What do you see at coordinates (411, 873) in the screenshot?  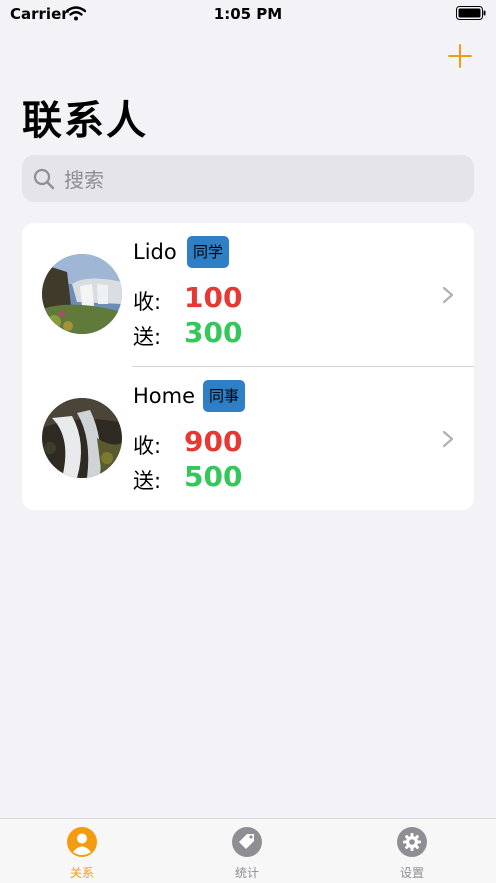 I see `tab-label: 设置` at bounding box center [411, 873].